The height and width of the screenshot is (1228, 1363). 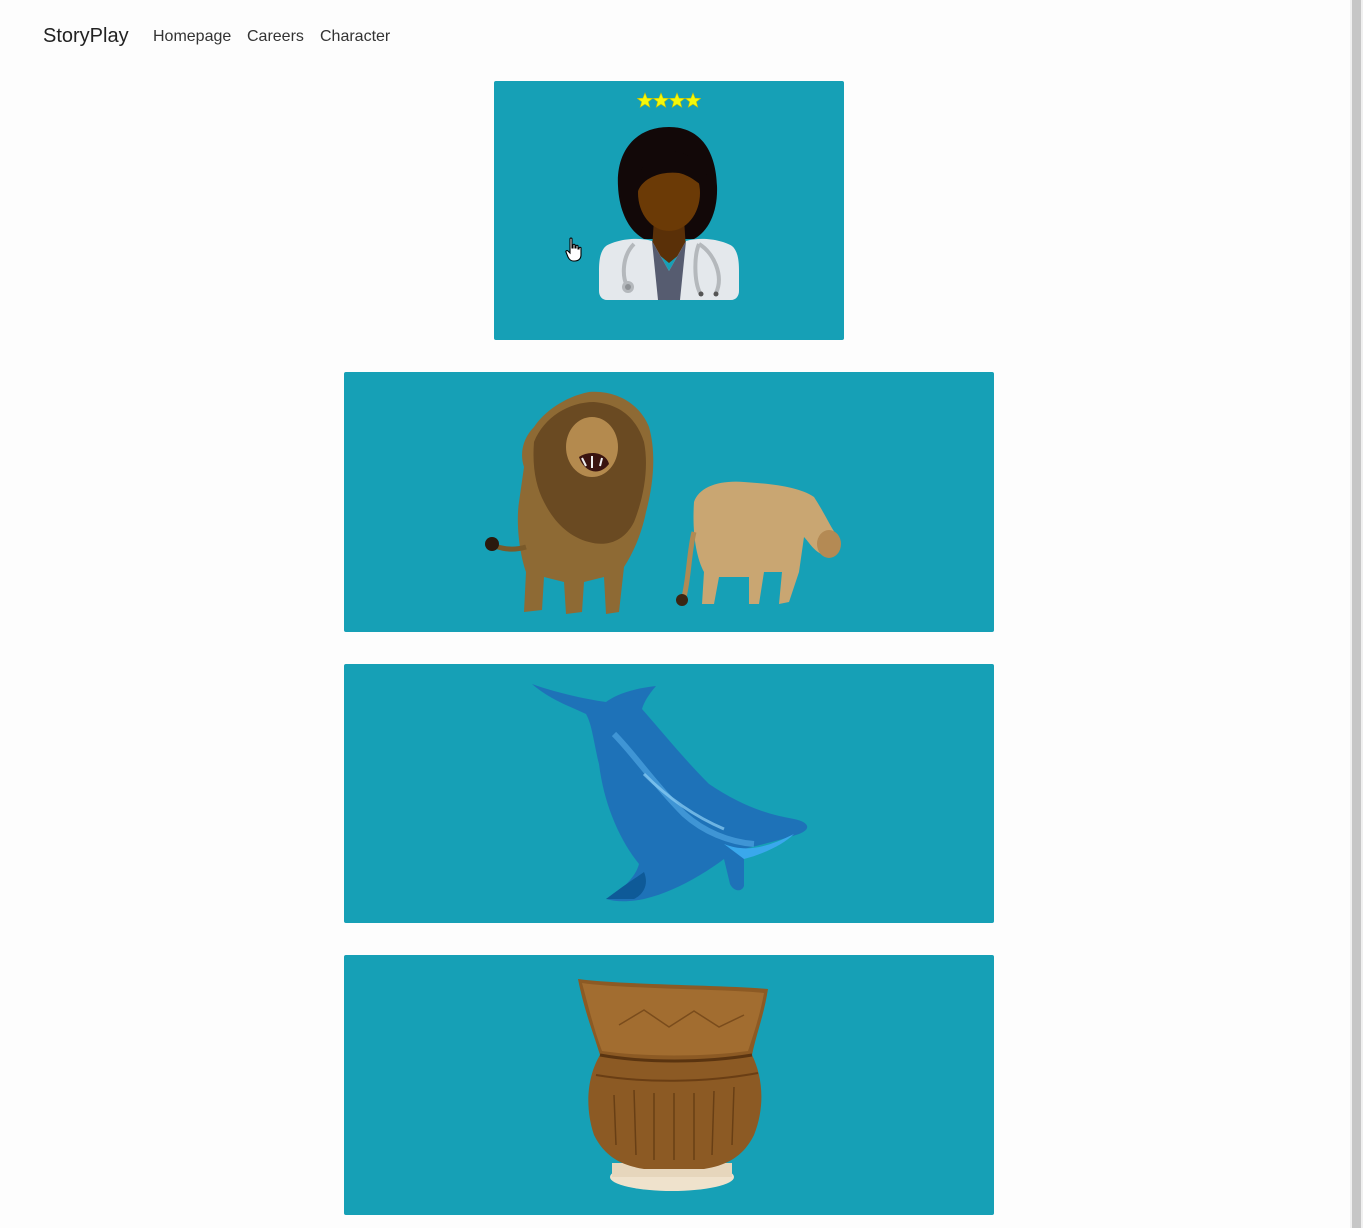 I want to click on card-doctor, so click(x=669, y=210).